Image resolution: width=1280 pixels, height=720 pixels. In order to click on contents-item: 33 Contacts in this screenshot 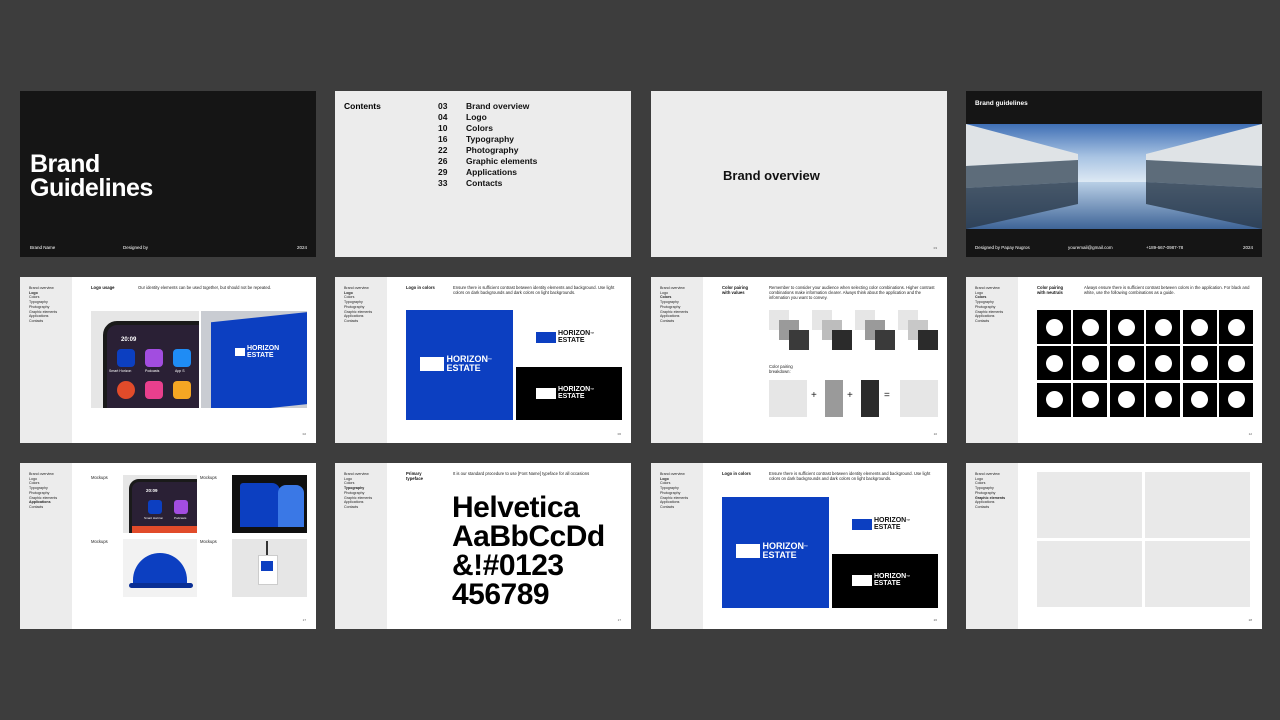, I will do `click(487, 183)`.